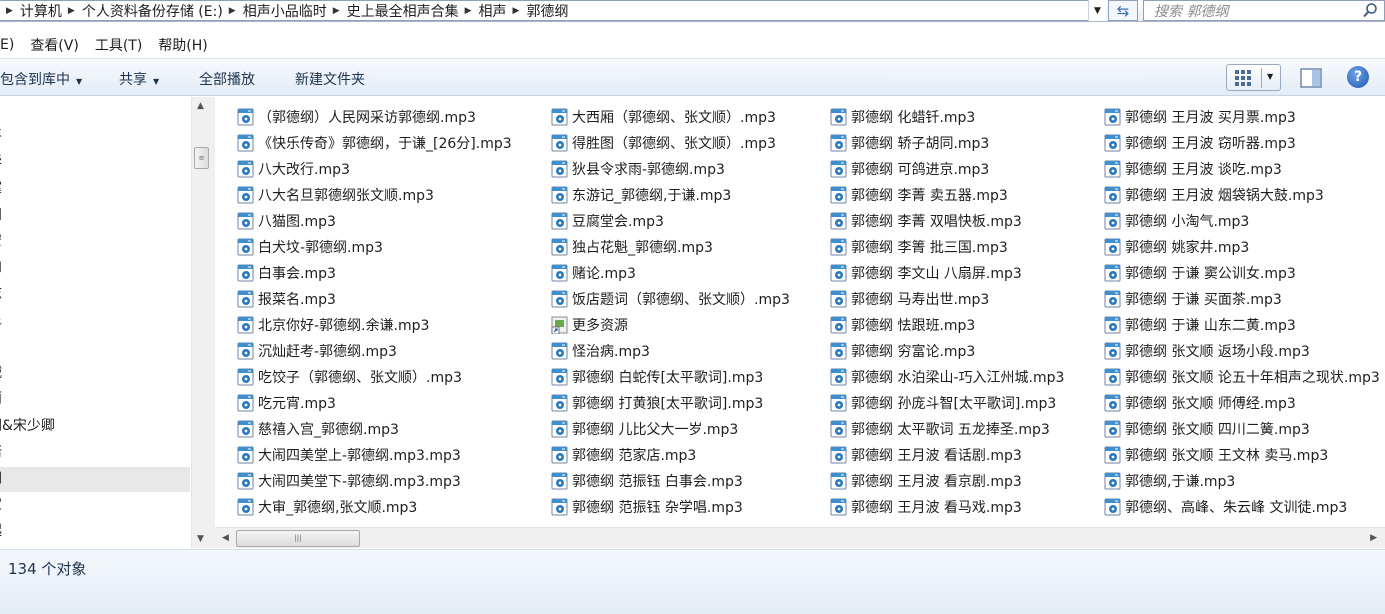 This screenshot has height=614, width=1385. What do you see at coordinates (403, 10) in the screenshot?
I see `breadcrumb-item: 史上最全相声合集` at bounding box center [403, 10].